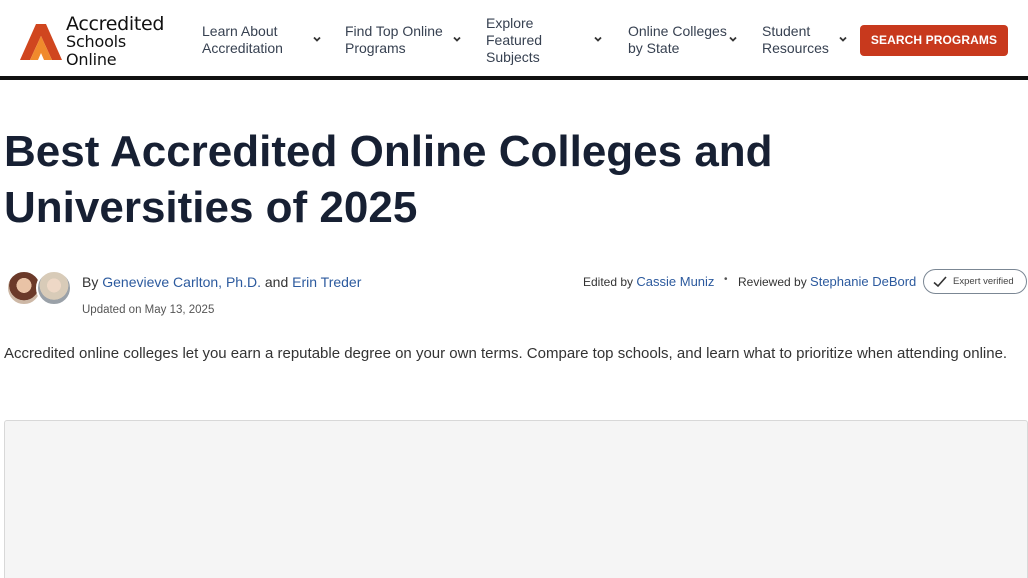 The image size is (1028, 578). I want to click on nav-label: Online Colleges by State, so click(677, 39).